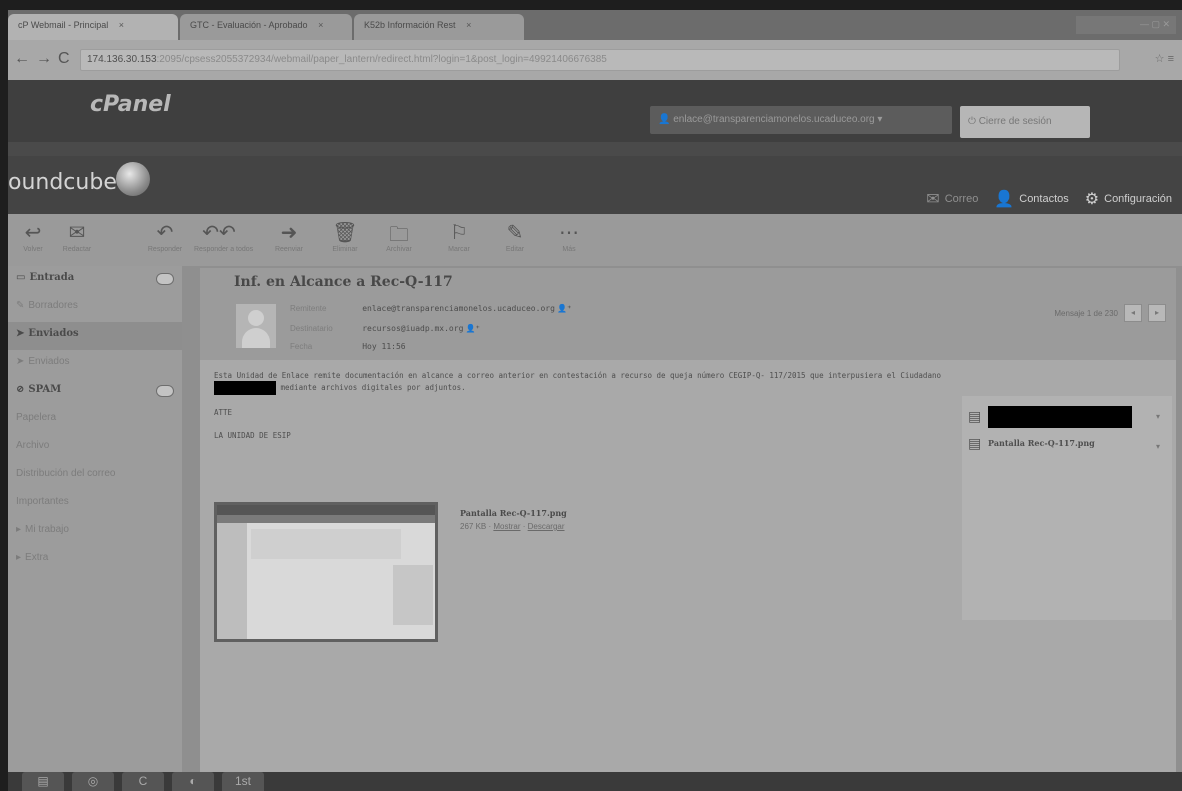 This screenshot has height=791, width=1182. What do you see at coordinates (49, 361) in the screenshot?
I see `folder-label: Enviados` at bounding box center [49, 361].